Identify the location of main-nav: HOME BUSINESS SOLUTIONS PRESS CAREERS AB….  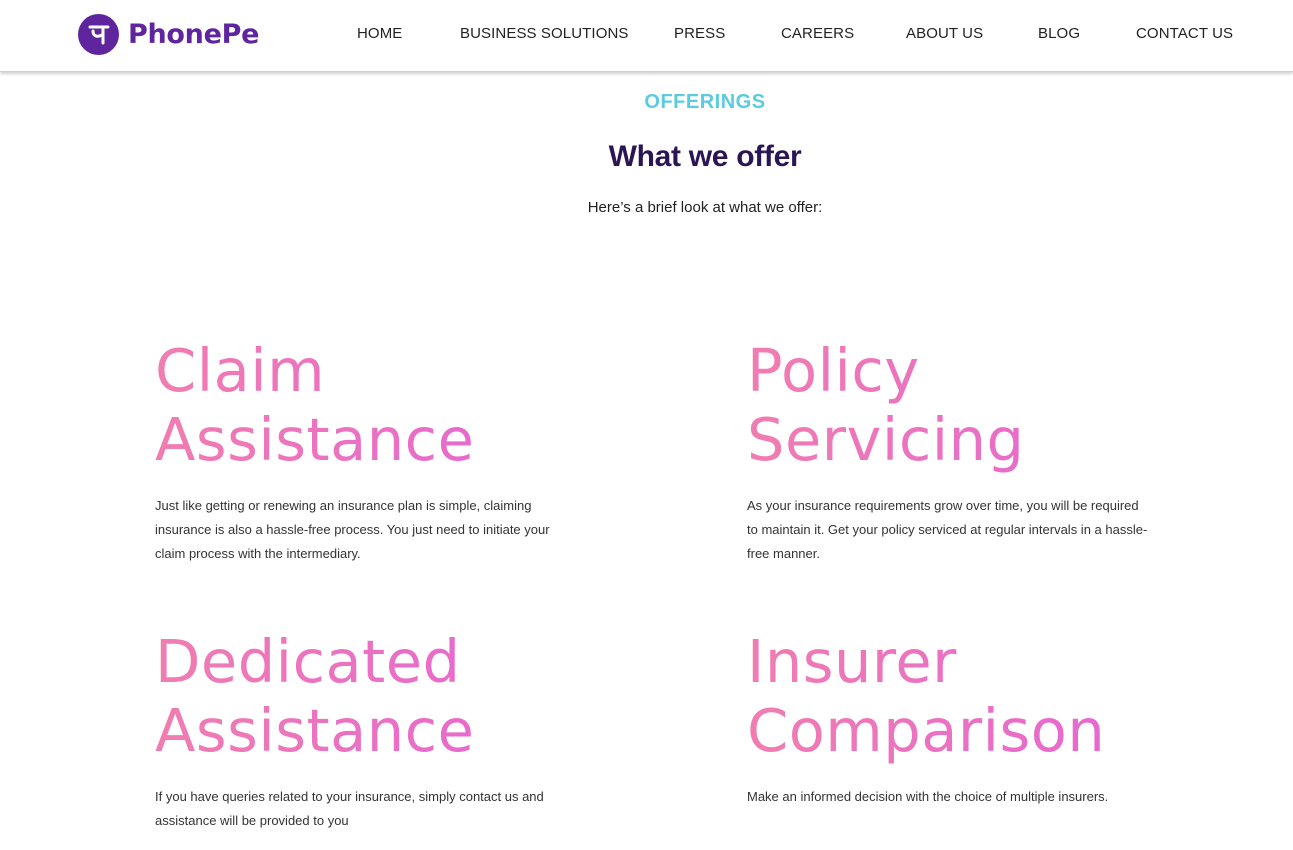
(646, 36).